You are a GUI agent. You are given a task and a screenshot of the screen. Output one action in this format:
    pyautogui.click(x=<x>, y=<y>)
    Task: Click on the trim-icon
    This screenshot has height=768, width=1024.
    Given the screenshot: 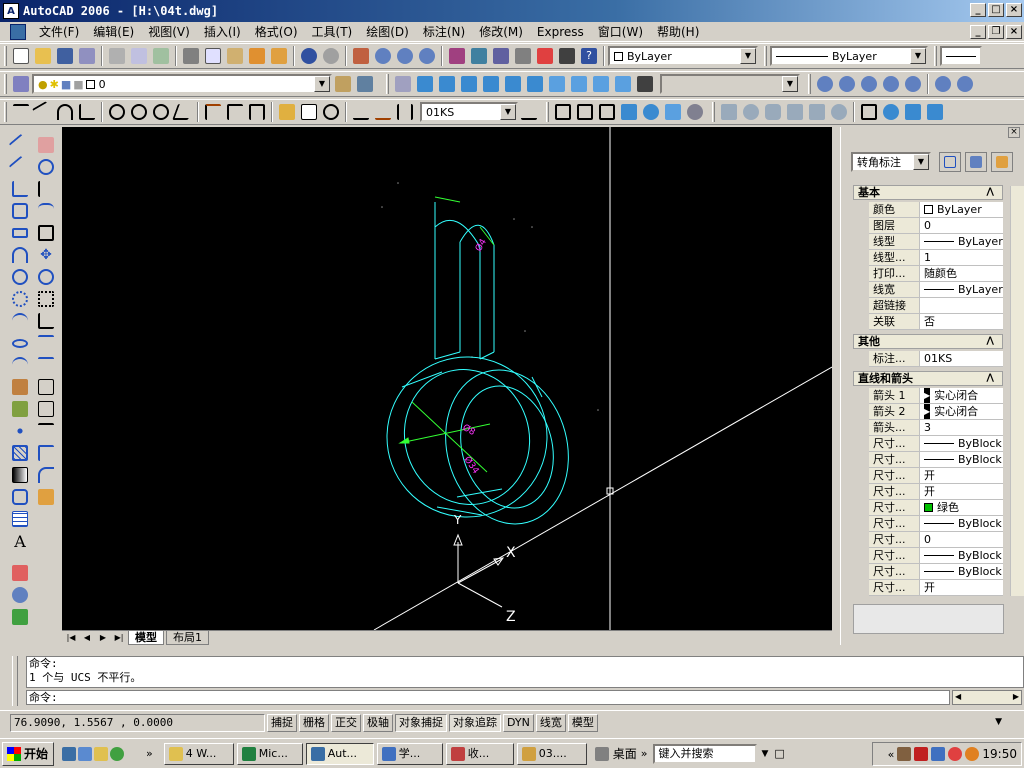 What is the action you would take?
    pyautogui.click(x=46, y=343)
    